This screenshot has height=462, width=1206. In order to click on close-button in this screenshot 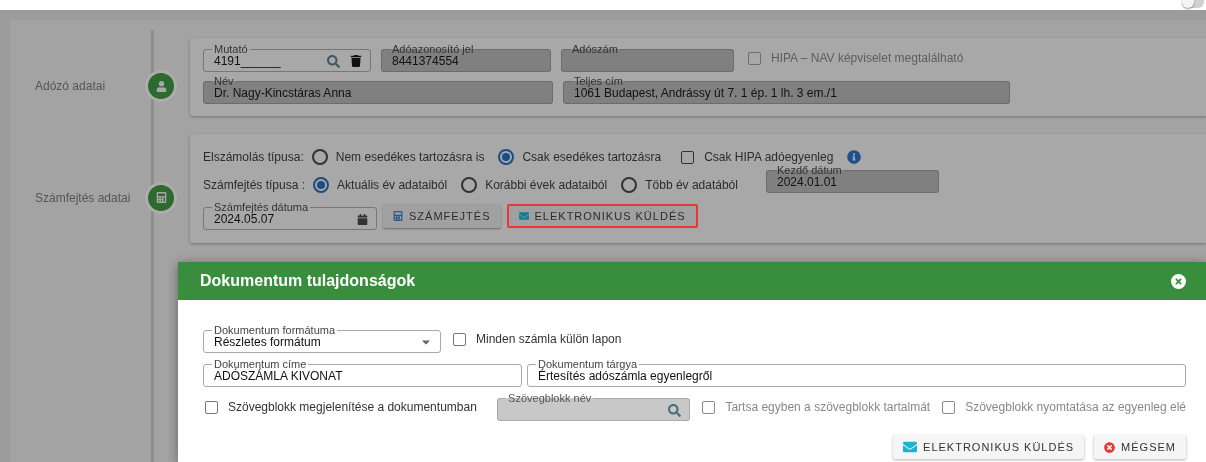, I will do `click(1178, 281)`.